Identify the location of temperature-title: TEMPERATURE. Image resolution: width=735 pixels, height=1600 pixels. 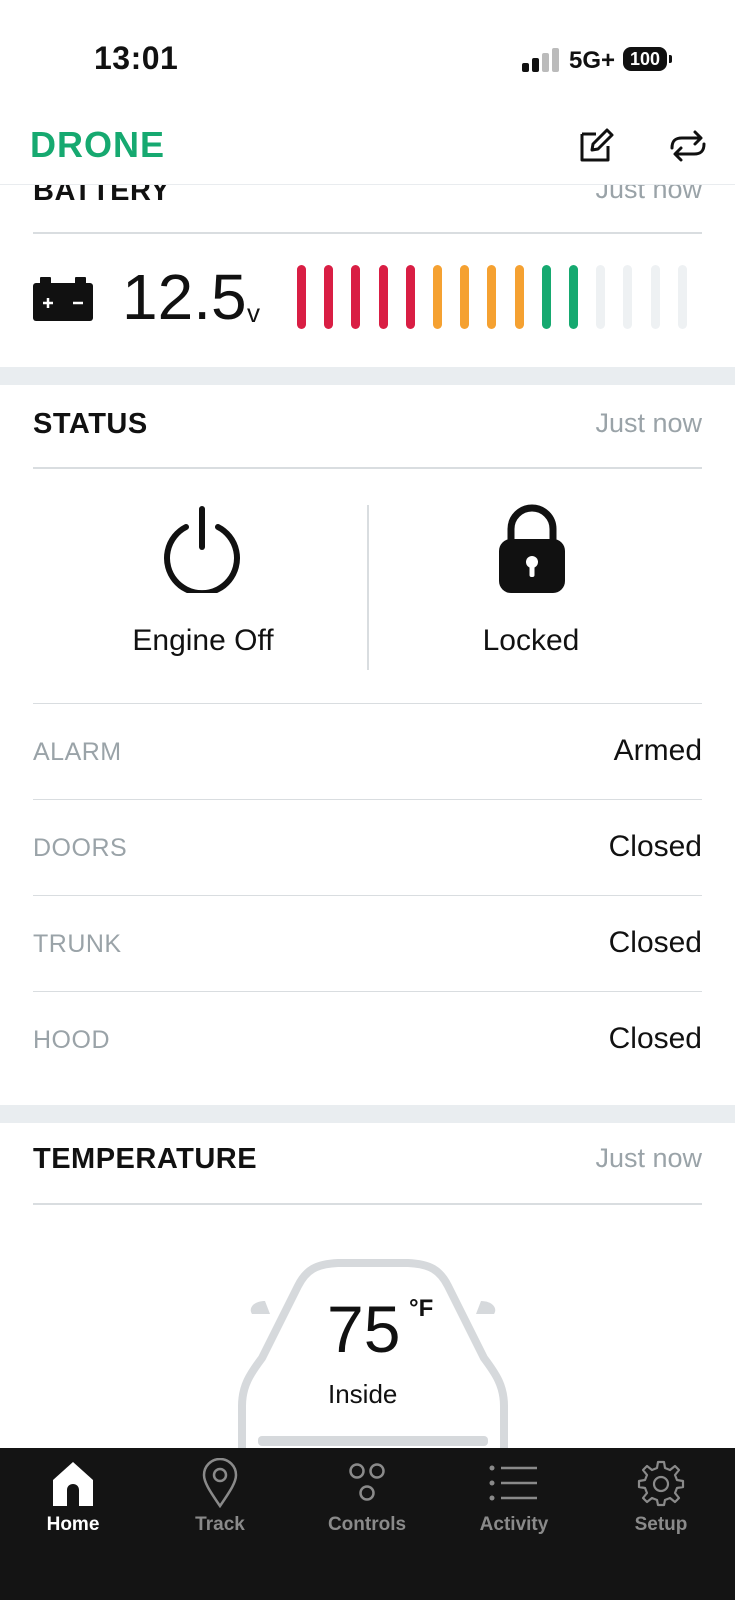
(145, 1159).